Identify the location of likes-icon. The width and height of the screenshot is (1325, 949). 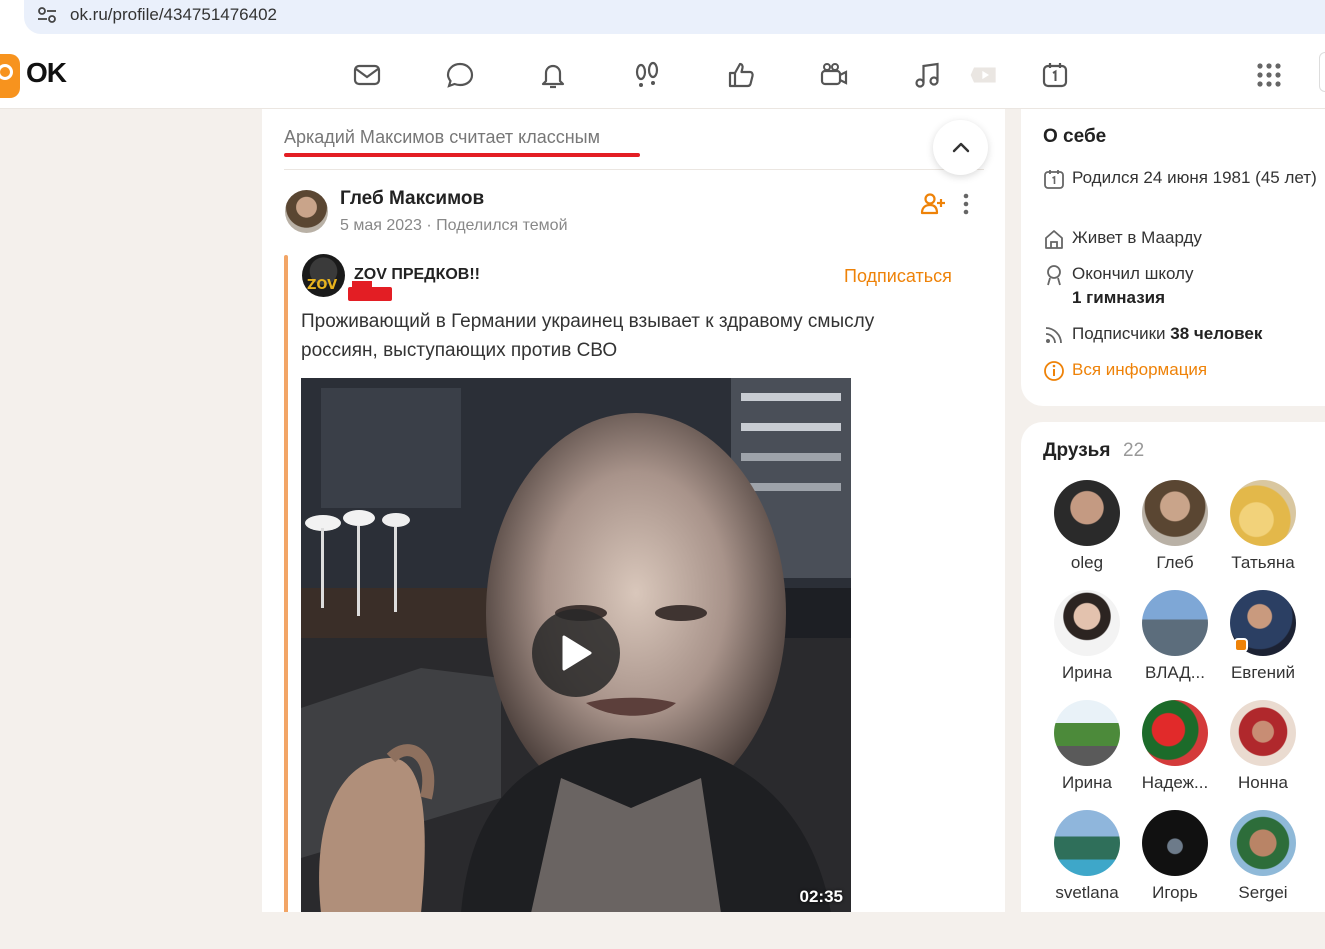
(741, 75).